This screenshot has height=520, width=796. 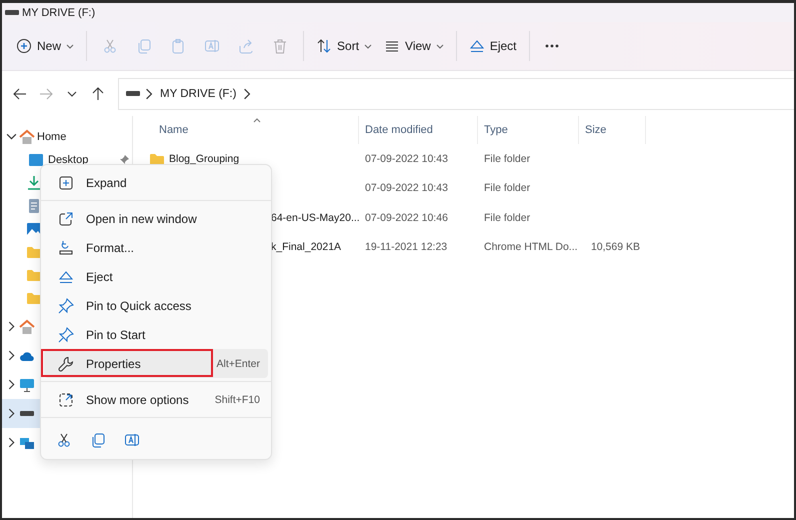 What do you see at coordinates (156, 305) in the screenshot?
I see `menu-item: Pin to Quick access` at bounding box center [156, 305].